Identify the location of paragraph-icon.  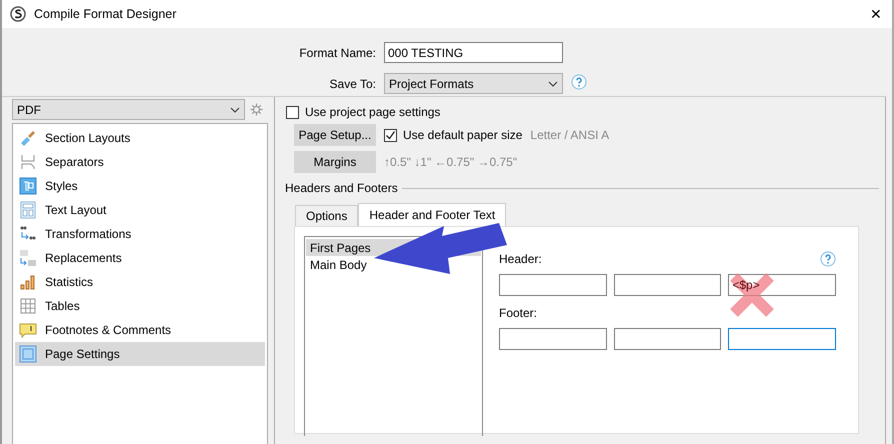
(28, 186).